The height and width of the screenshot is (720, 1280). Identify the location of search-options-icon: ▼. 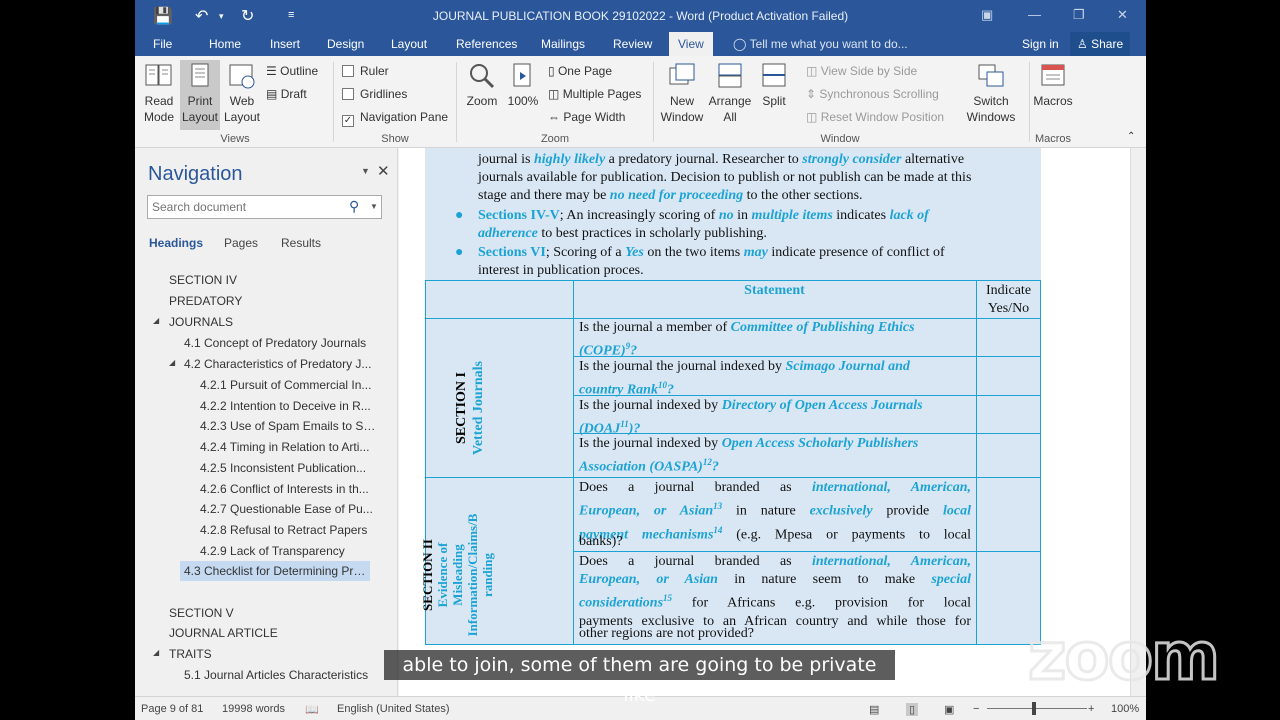
(374, 206).